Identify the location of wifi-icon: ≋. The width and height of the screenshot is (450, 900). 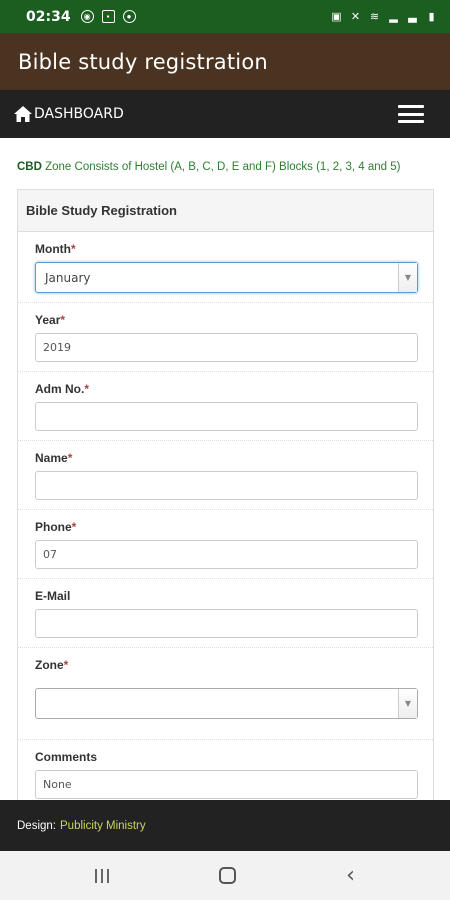
(374, 17).